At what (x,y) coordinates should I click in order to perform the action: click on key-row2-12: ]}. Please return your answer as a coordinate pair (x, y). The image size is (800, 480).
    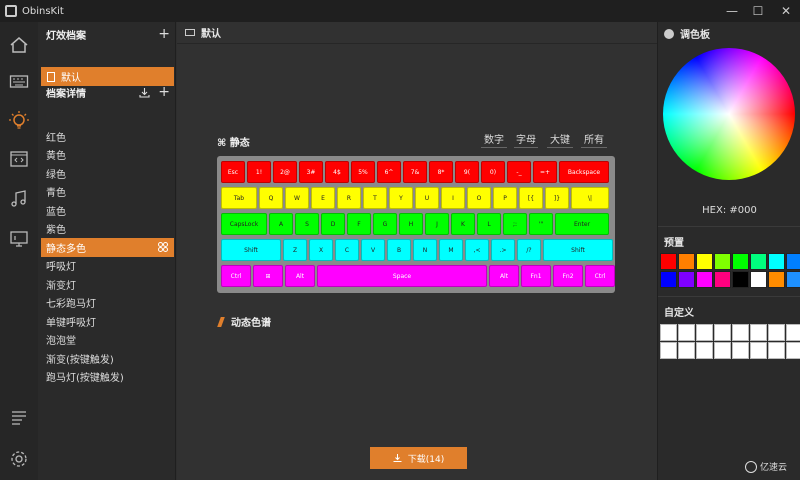
    Looking at the image, I should click on (557, 198).